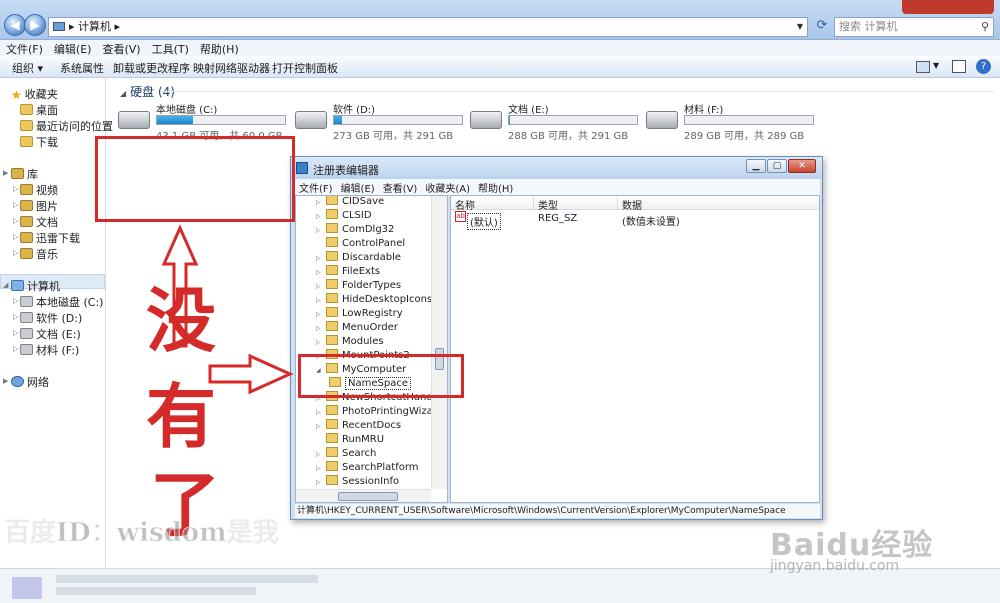  Describe the element at coordinates (851, 547) in the screenshot. I see `baidu-jingyan-logo: Baidu经验 jingyan.baidu.com` at that location.